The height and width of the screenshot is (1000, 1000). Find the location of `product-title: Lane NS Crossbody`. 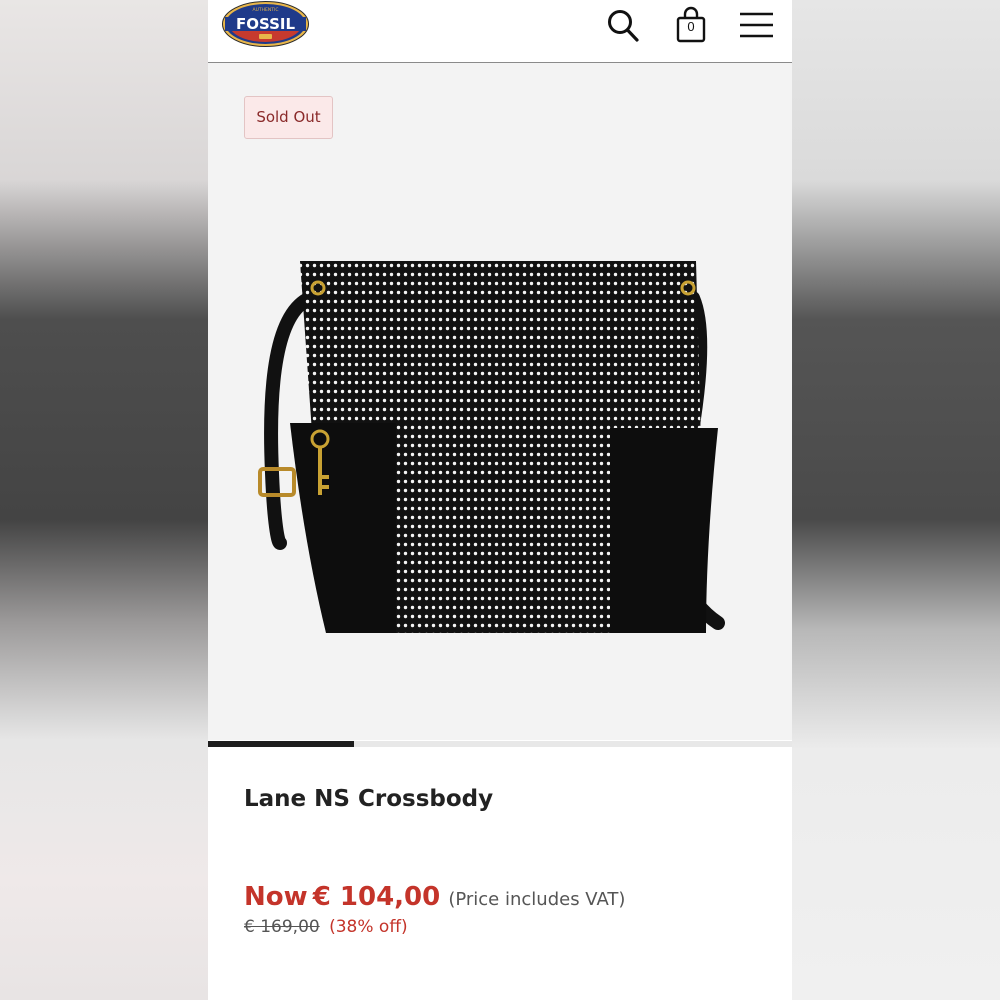

product-title: Lane NS Crossbody is located at coordinates (369, 799).